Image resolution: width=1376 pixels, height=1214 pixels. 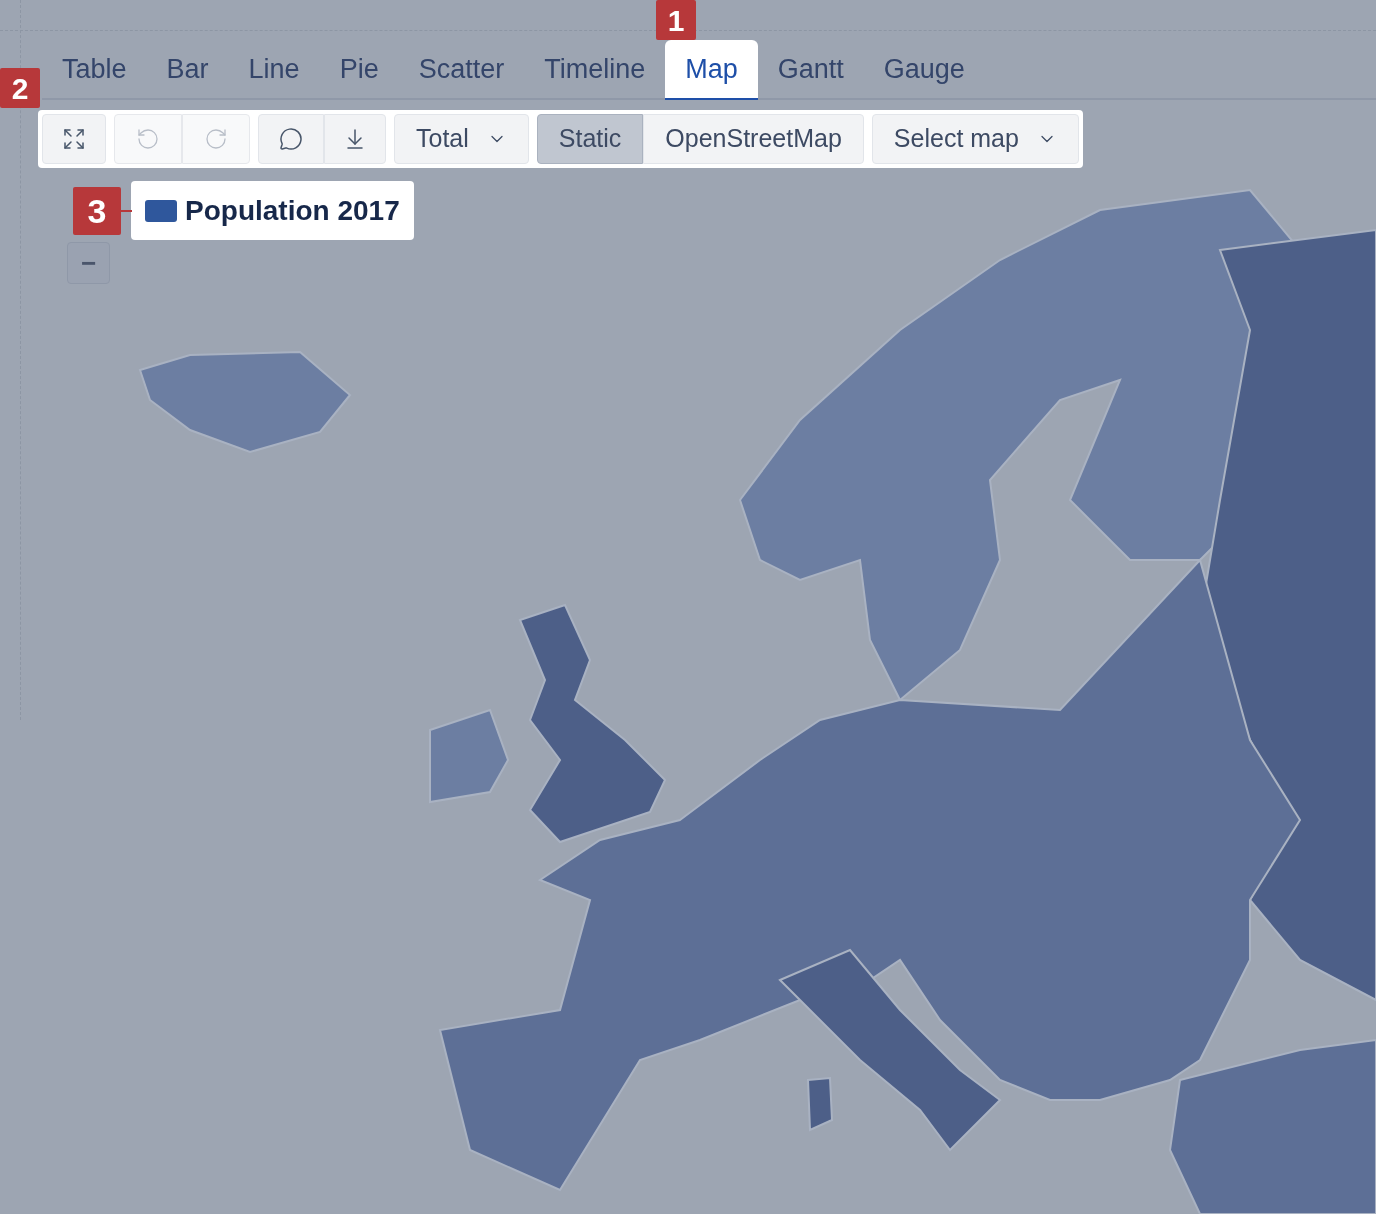 What do you see at coordinates (292, 210) in the screenshot?
I see `legend-label: Population 2017` at bounding box center [292, 210].